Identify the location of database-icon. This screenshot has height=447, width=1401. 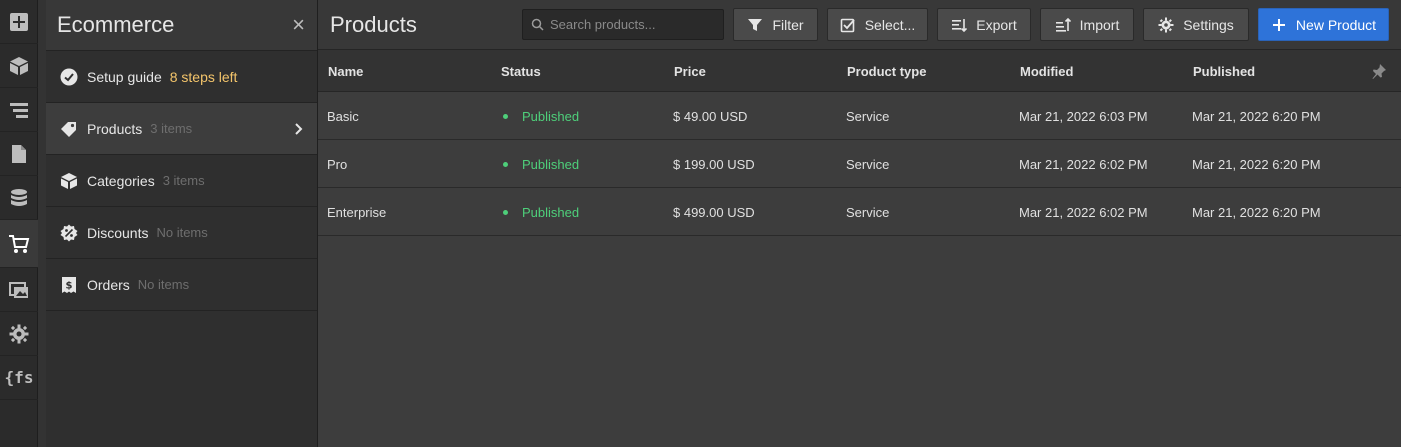
(19, 197).